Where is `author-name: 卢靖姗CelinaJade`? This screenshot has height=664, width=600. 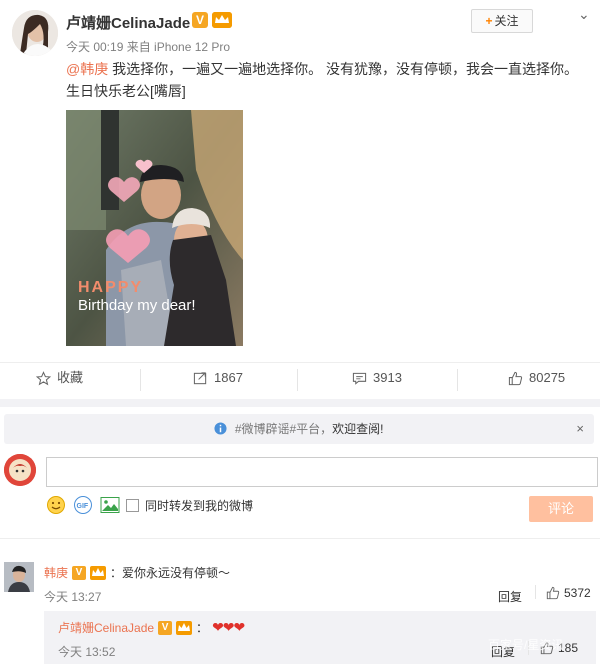 author-name: 卢靖姗CelinaJade is located at coordinates (128, 22).